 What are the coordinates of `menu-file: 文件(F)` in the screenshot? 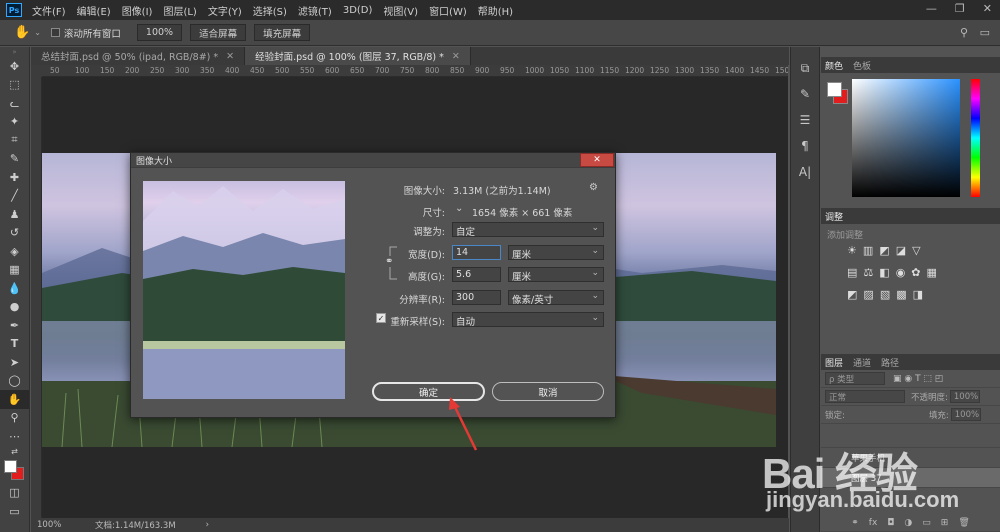 It's located at (49, 10).